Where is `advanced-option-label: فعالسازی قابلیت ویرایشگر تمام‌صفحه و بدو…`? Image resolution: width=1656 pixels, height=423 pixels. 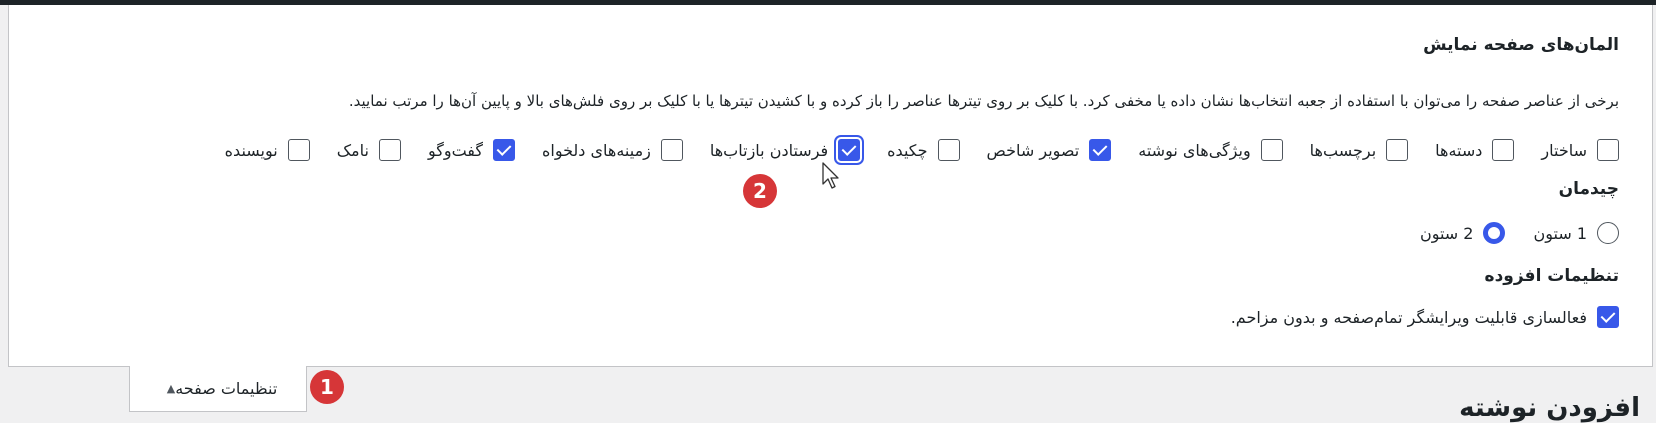
advanced-option-label: فعالسازی قابلیت ویرایشگر تمام‌صفحه و بدو… is located at coordinates (1408, 317).